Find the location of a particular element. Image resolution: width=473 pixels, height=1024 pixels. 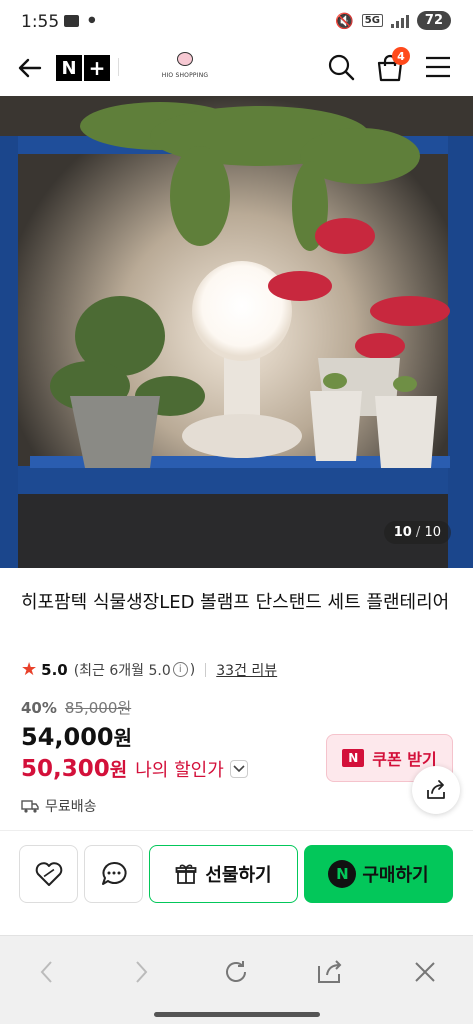

discount-row: 40% 85,000원 is located at coordinates (76, 707).